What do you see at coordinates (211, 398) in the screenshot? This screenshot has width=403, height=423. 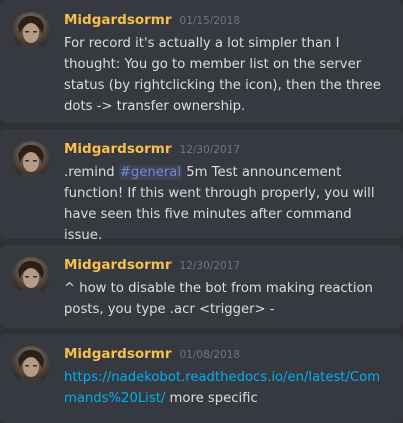 I see `message-text-part: more specific` at bounding box center [211, 398].